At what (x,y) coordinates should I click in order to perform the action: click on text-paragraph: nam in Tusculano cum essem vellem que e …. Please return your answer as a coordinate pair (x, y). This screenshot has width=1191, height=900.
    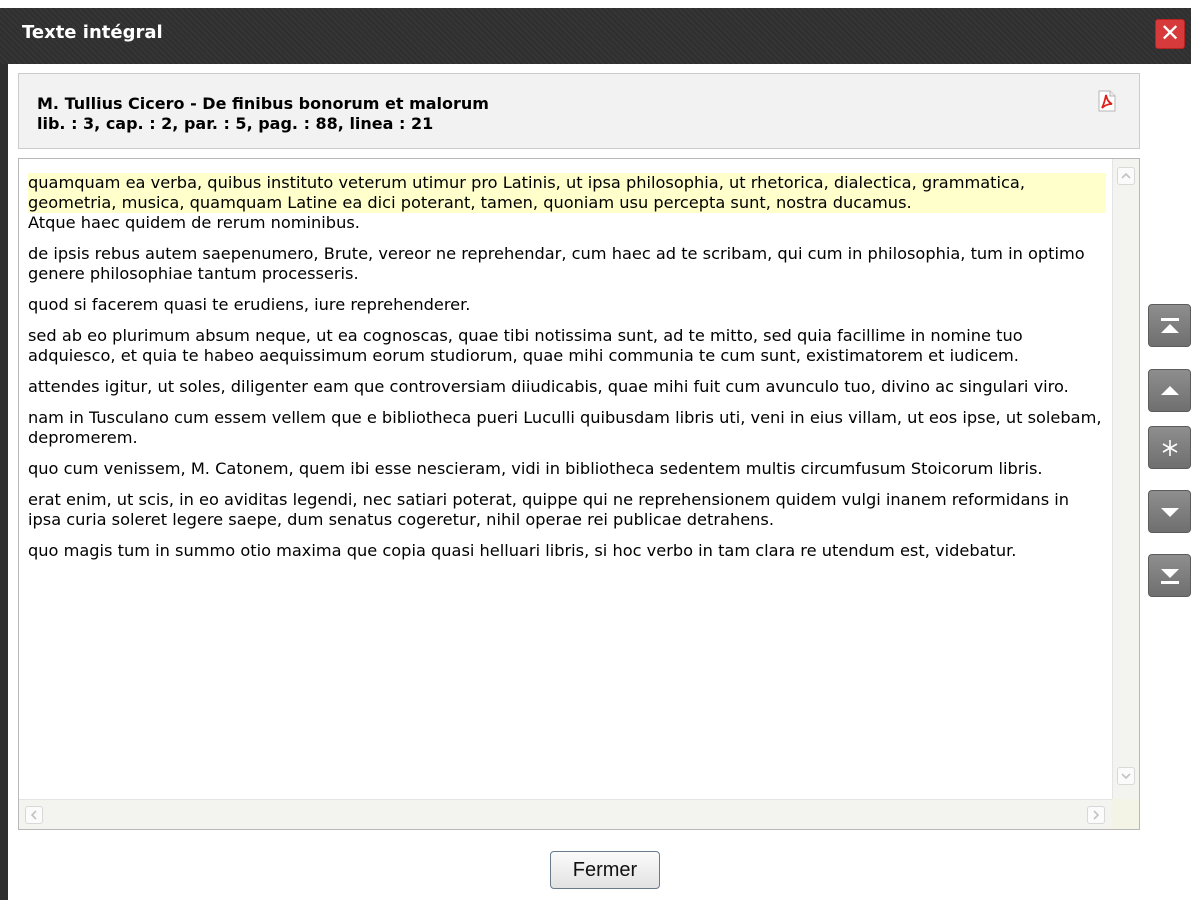
    Looking at the image, I should click on (565, 427).